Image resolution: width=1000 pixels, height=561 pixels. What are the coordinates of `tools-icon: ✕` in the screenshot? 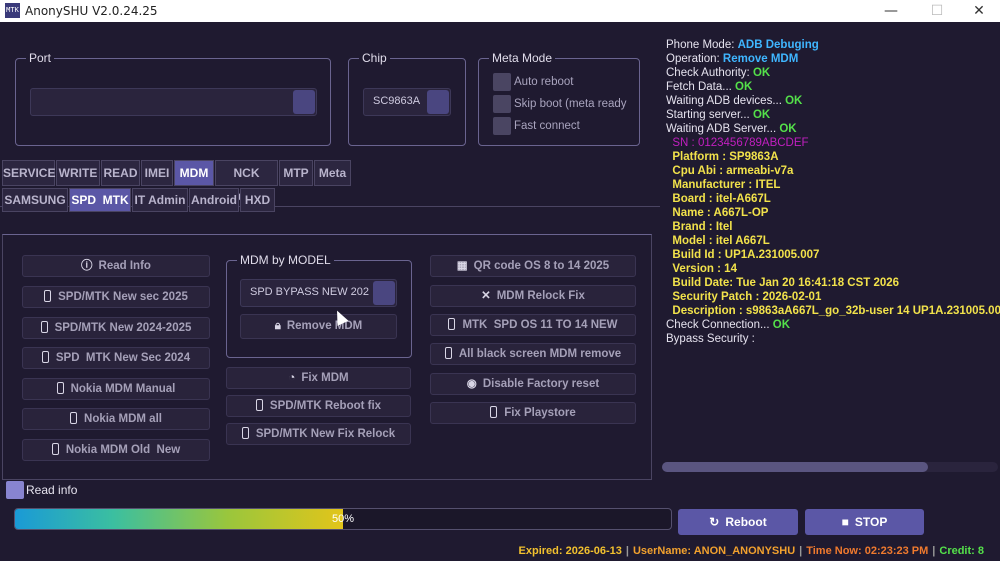 It's located at (486, 296).